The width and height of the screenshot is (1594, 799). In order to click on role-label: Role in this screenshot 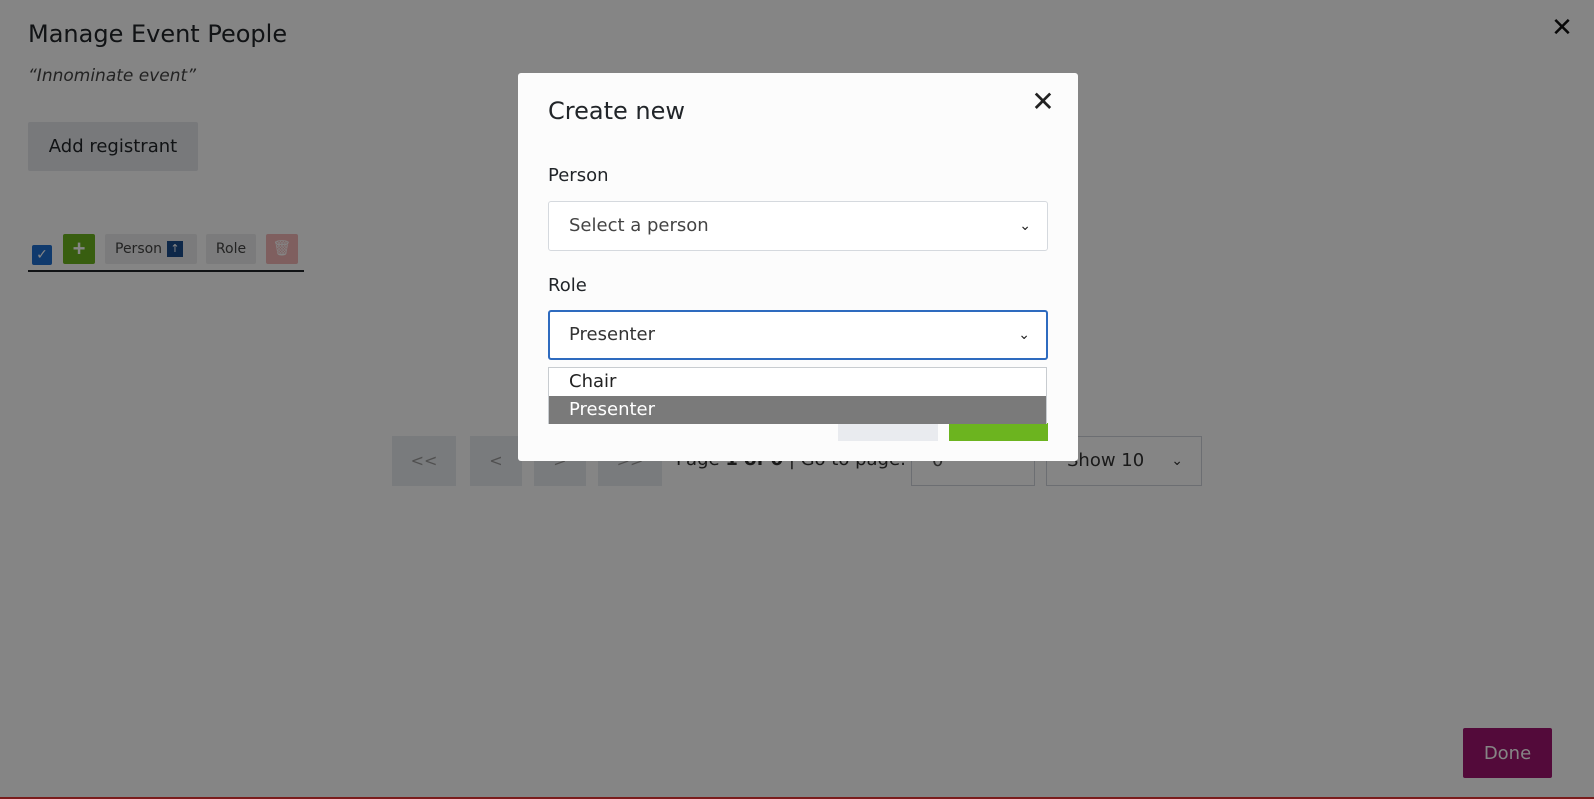, I will do `click(567, 285)`.